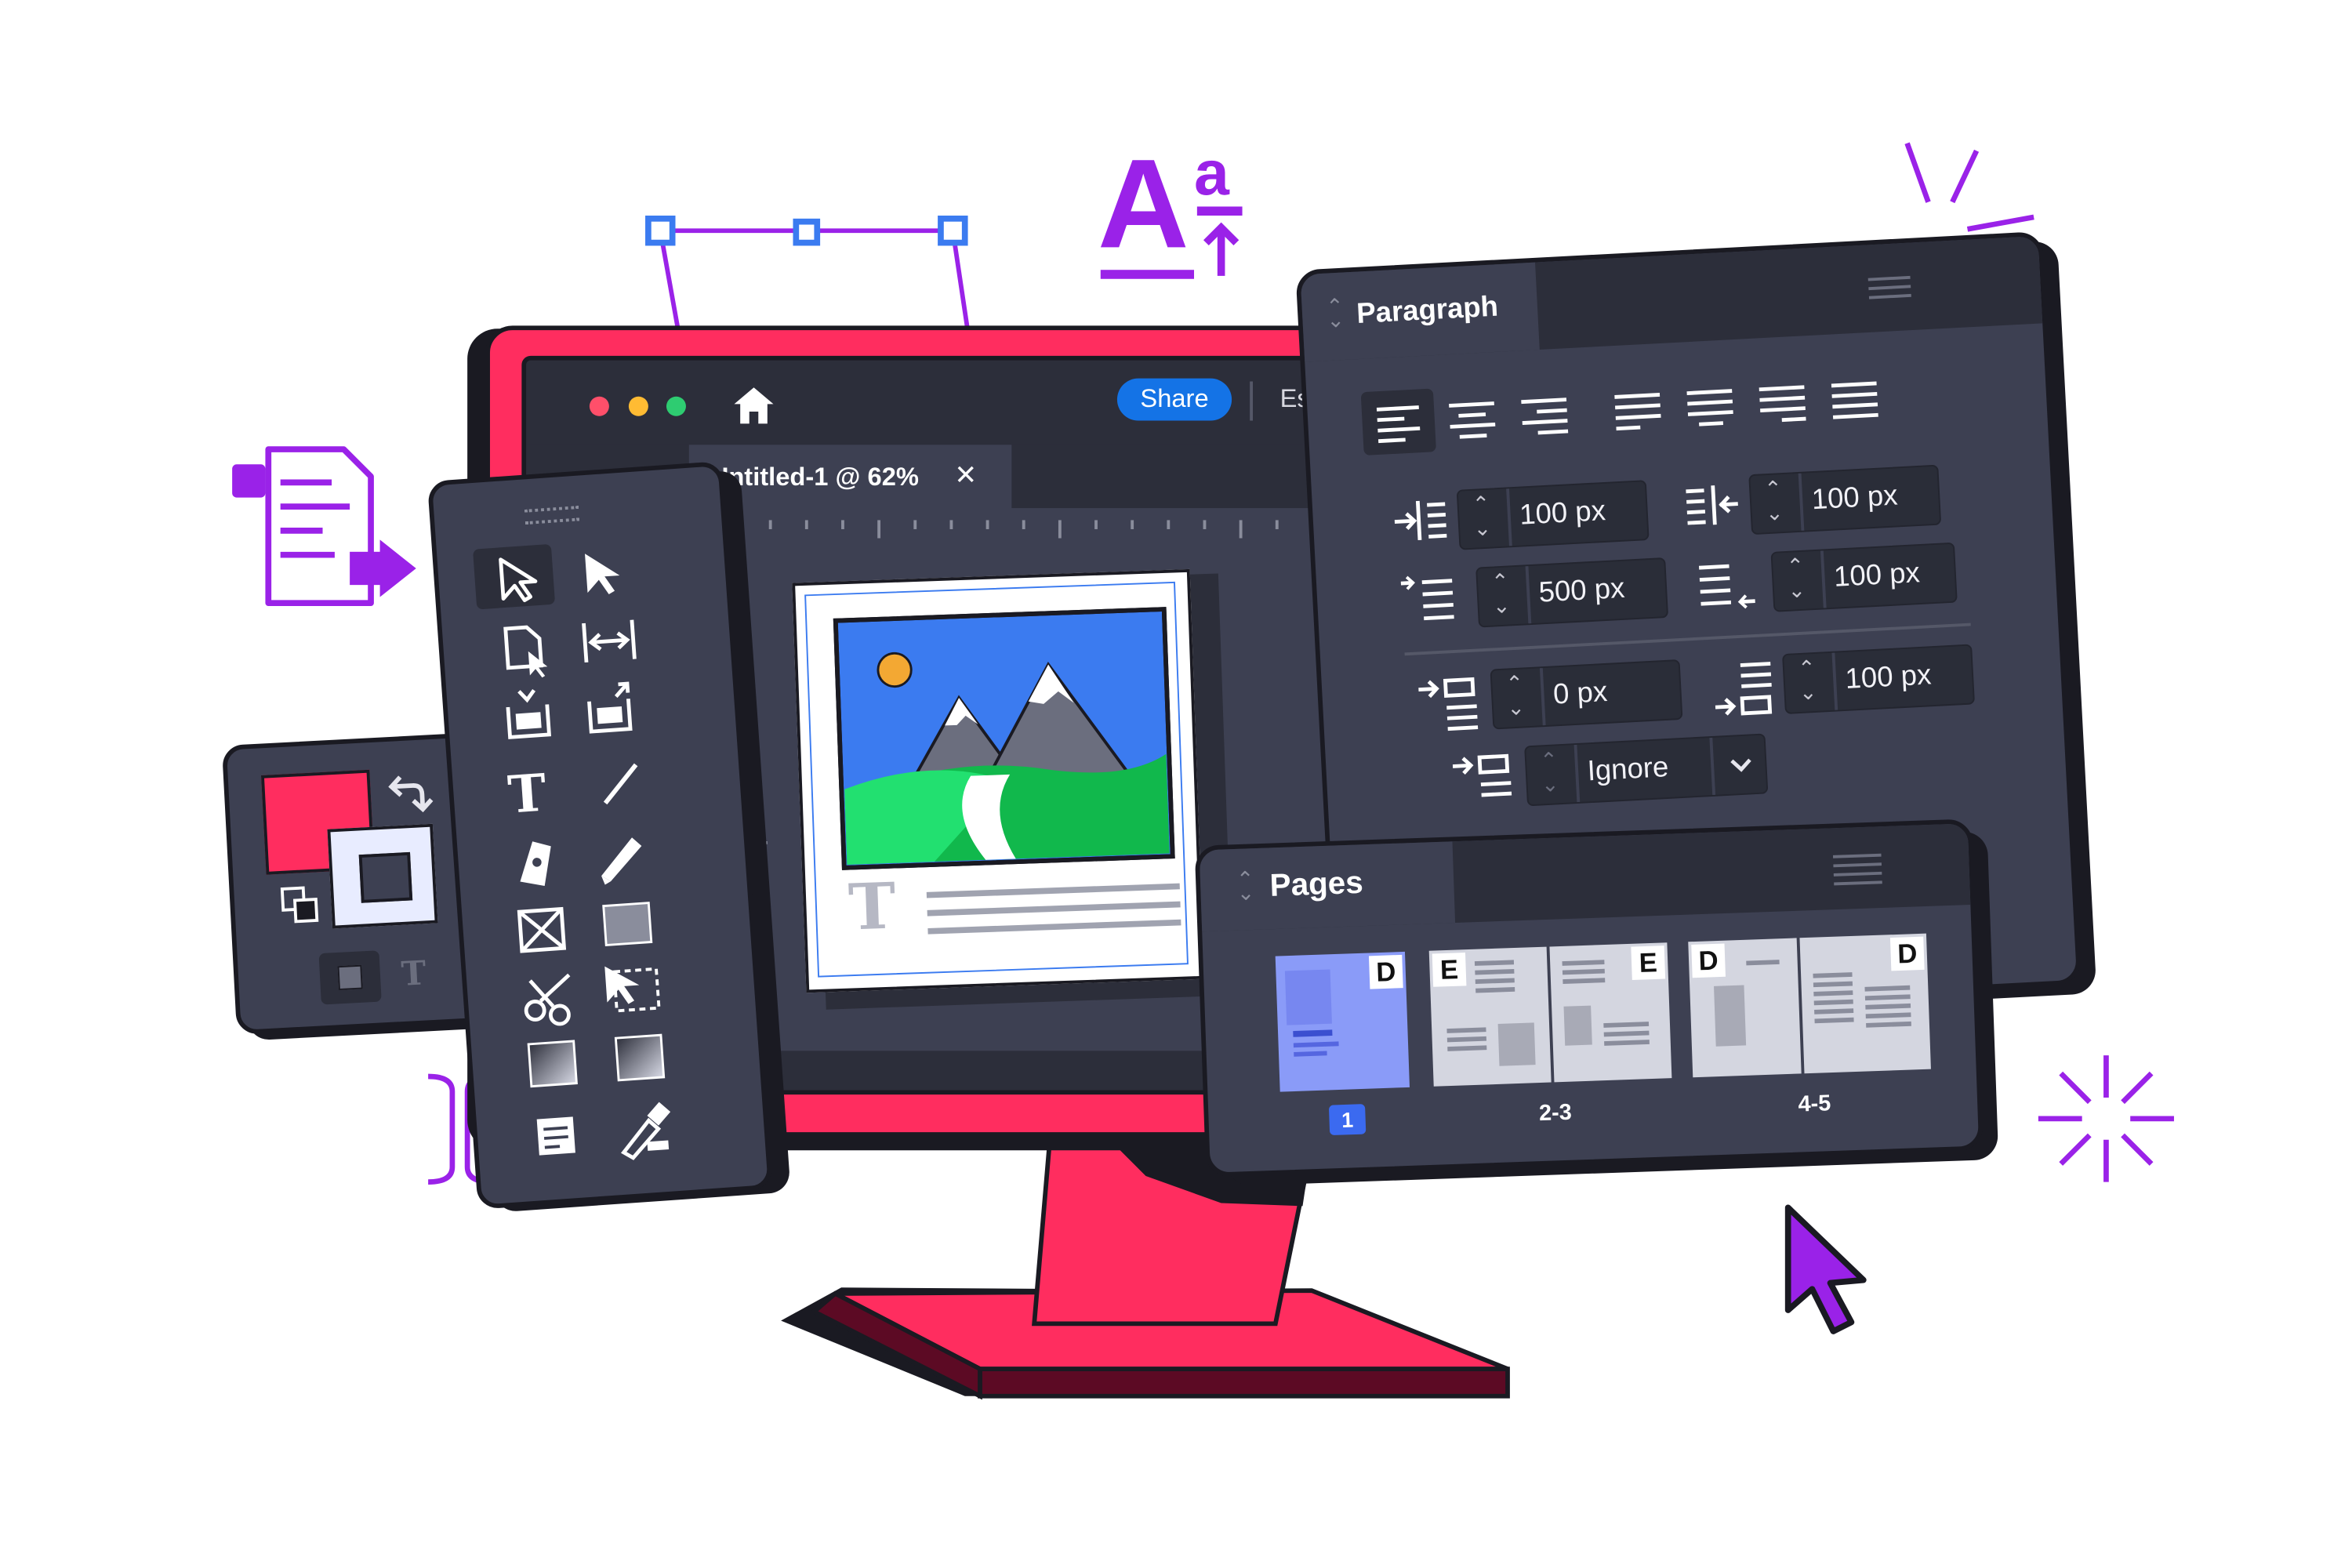  What do you see at coordinates (552, 515) in the screenshot?
I see `tools-panel-grip` at bounding box center [552, 515].